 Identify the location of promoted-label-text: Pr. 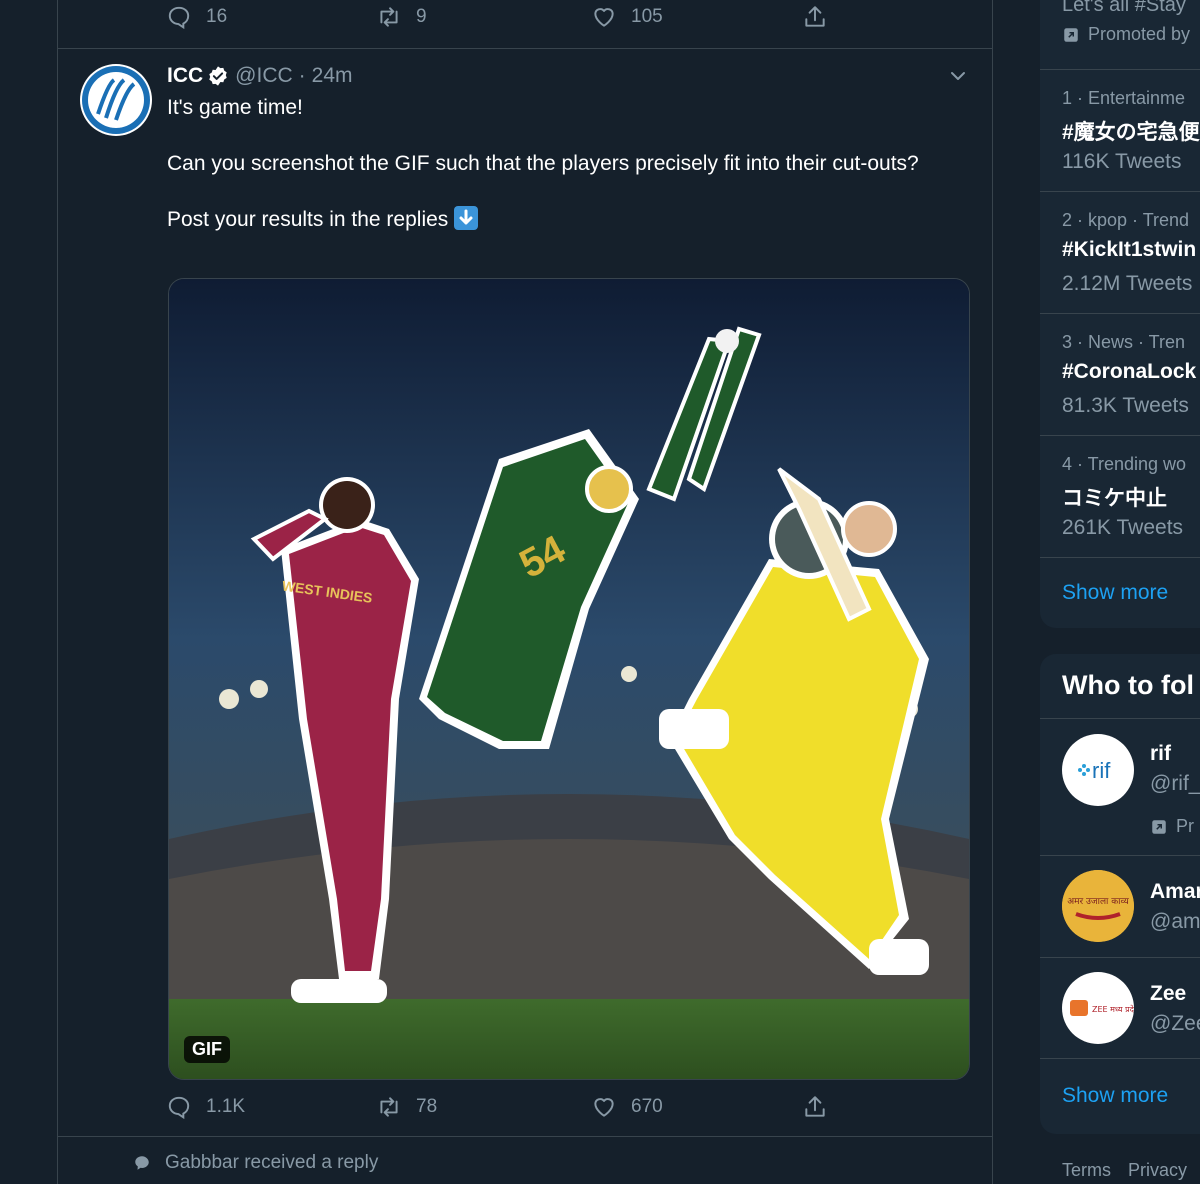
(1185, 826).